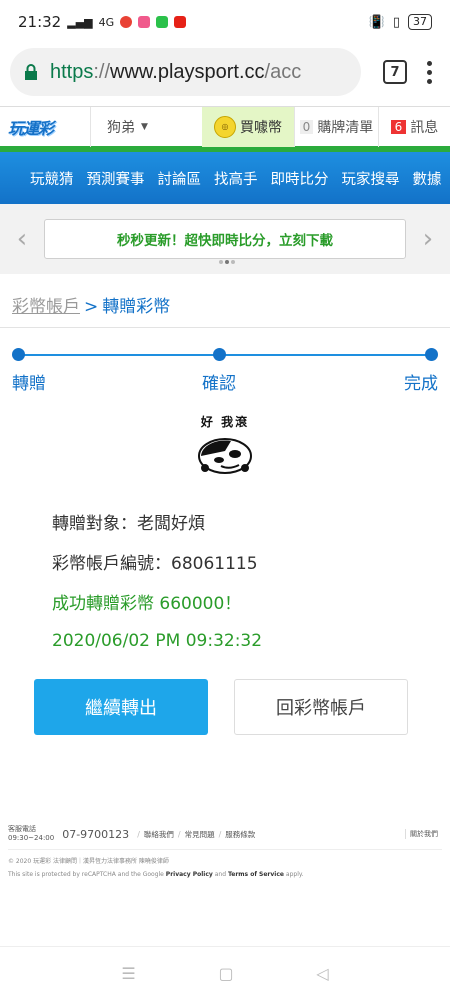  Describe the element at coordinates (306, 126) in the screenshot. I see `cart-count-badge: 0` at that location.